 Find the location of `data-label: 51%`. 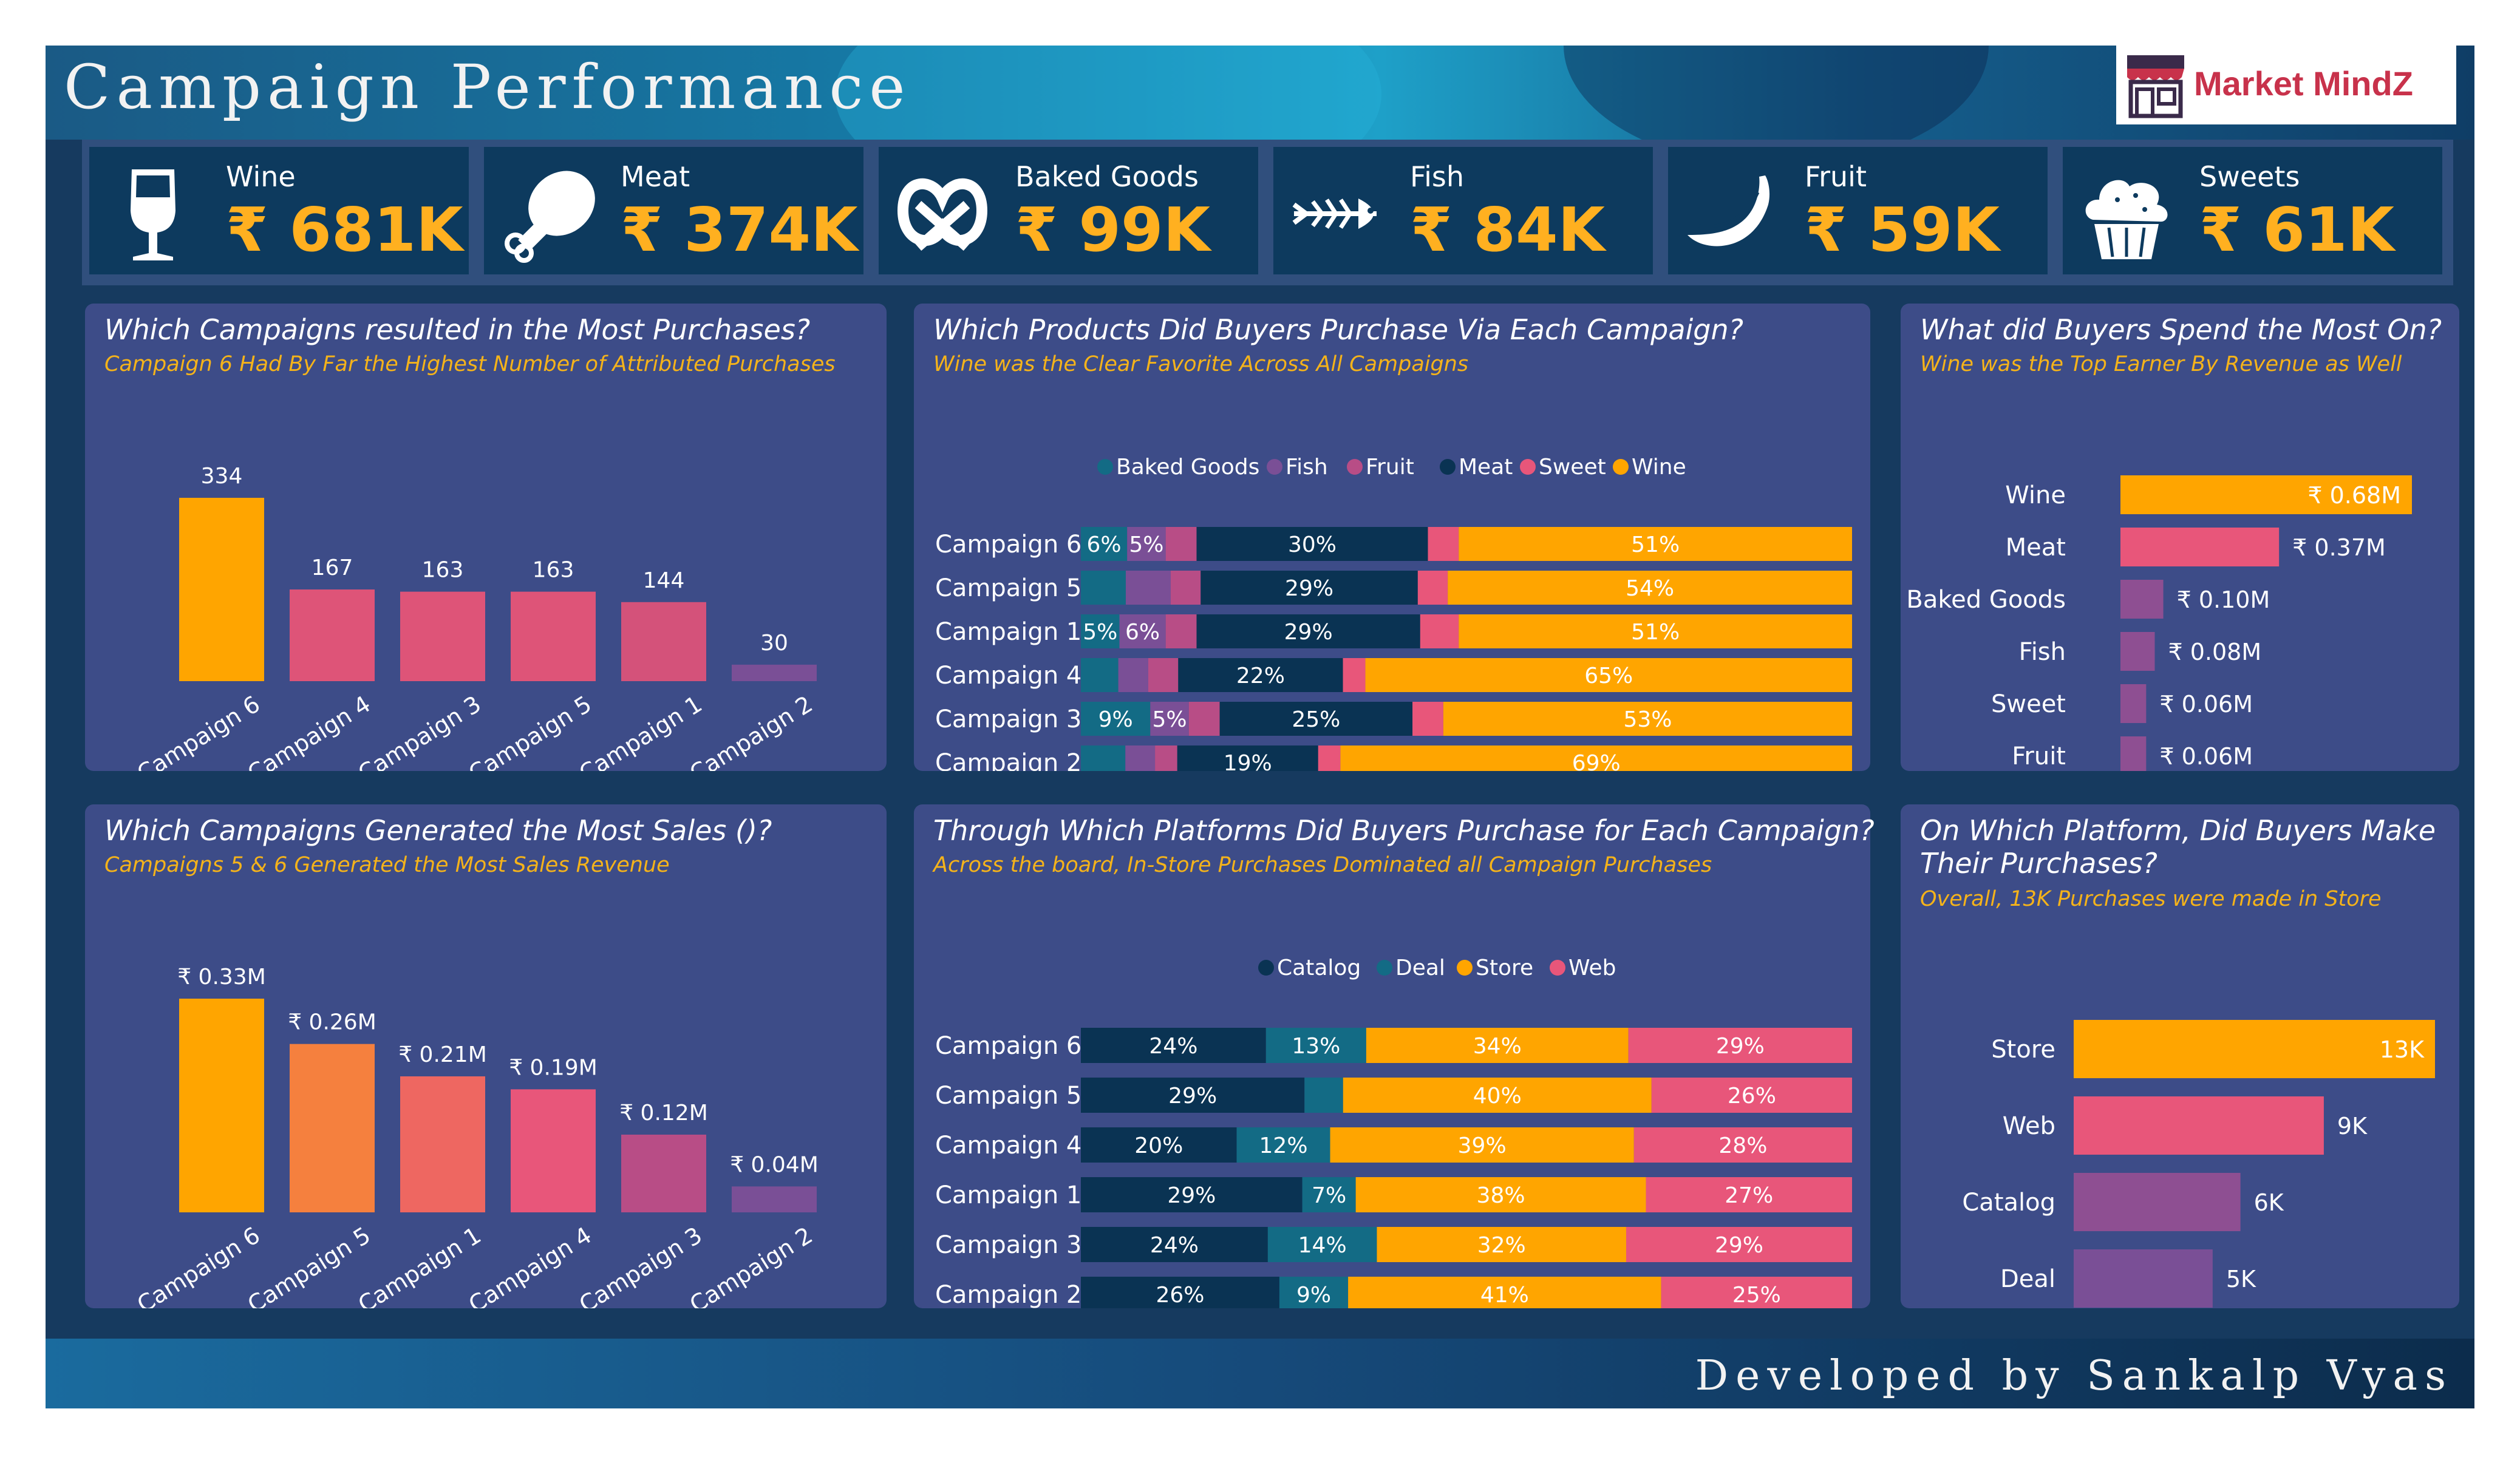

data-label: 51% is located at coordinates (1655, 632).